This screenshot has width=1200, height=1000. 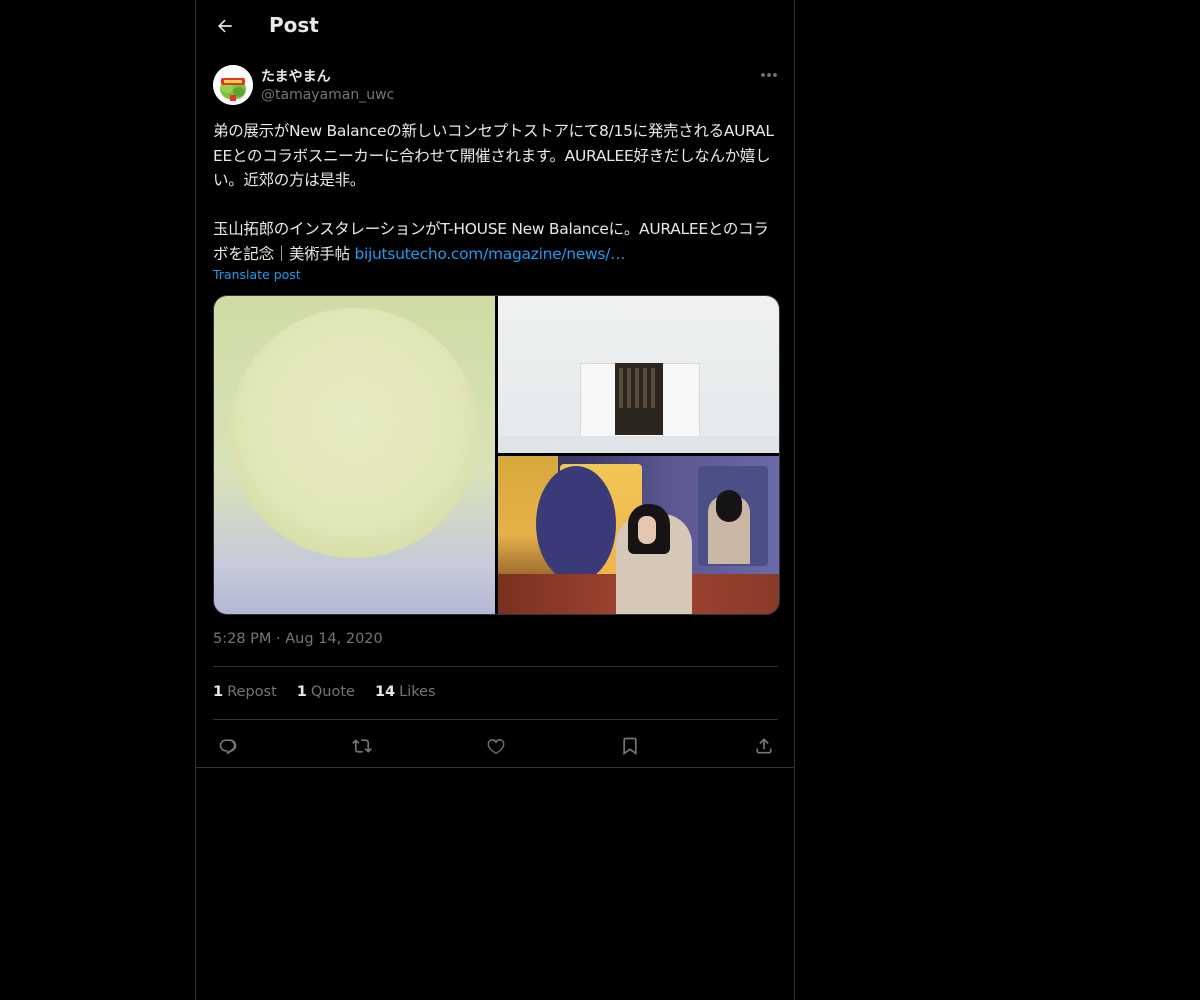 I want to click on glowing-disc-image, so click(x=354, y=455).